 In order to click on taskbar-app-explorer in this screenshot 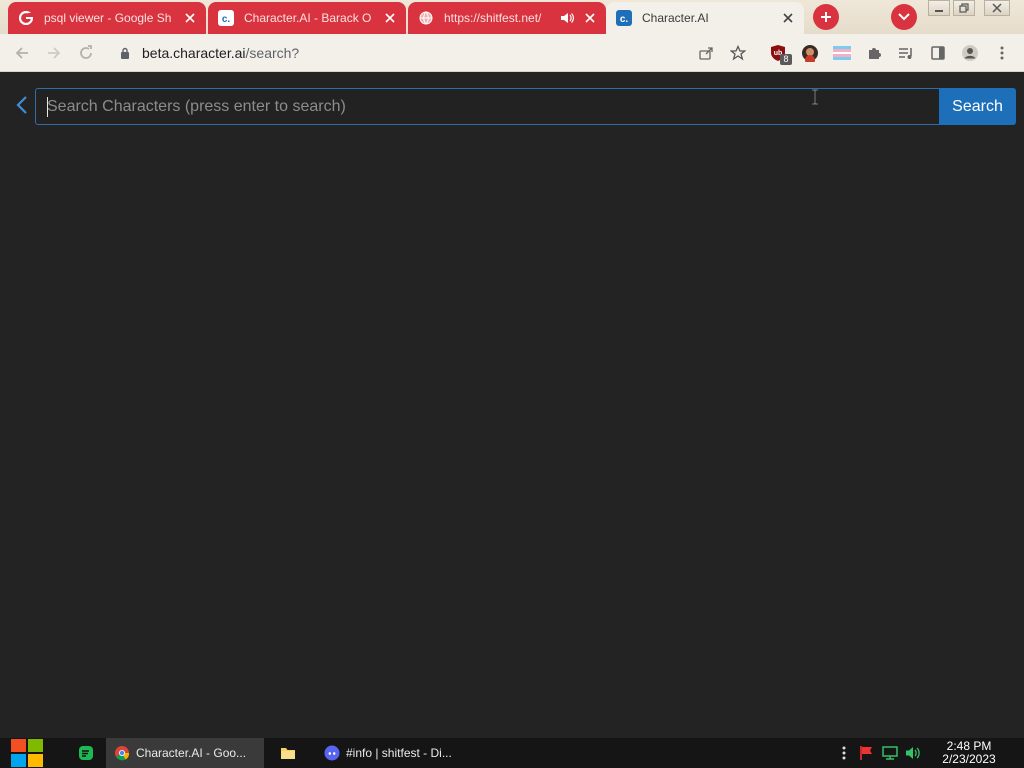, I will do `click(291, 753)`.